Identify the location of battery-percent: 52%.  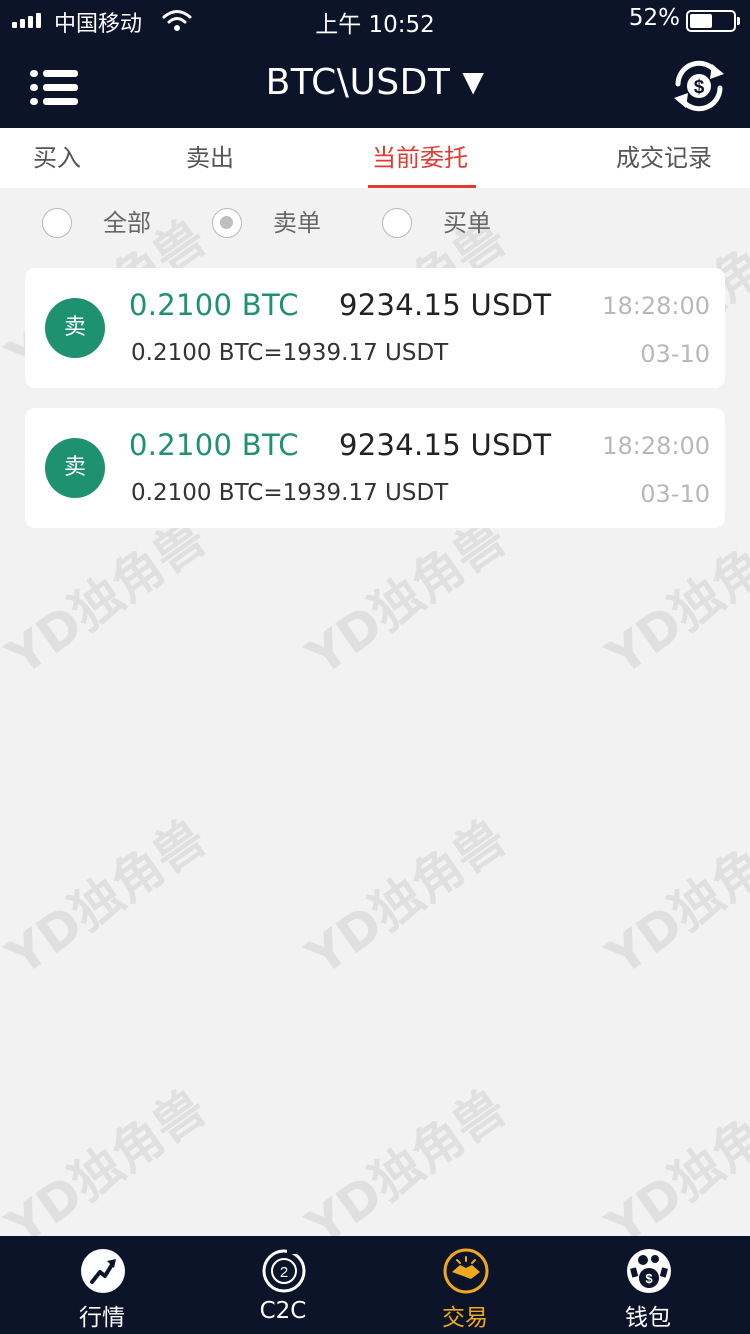
(654, 18).